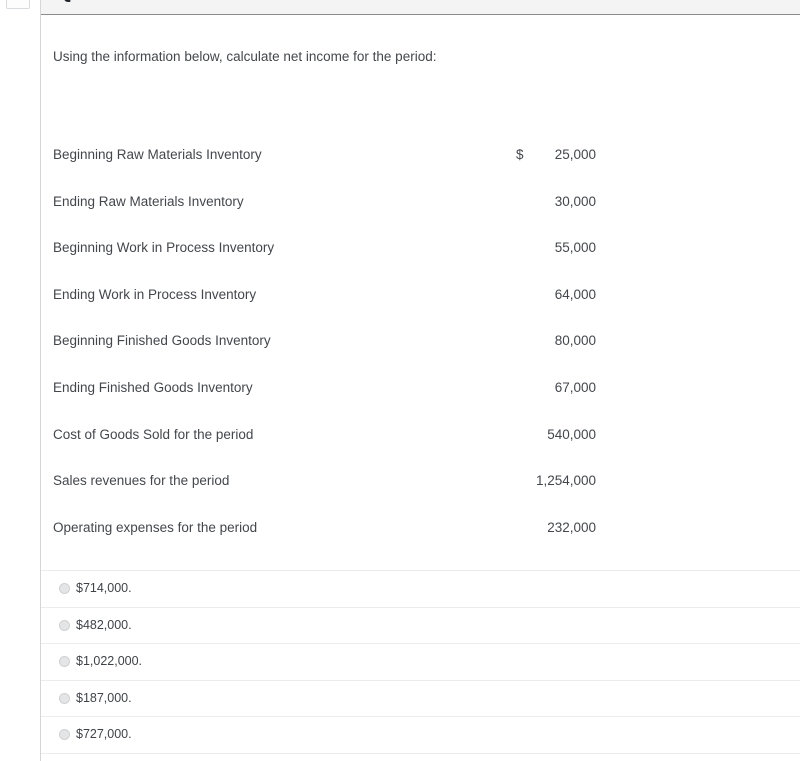  I want to click on clipped-chrome-artifacts, so click(20, 7).